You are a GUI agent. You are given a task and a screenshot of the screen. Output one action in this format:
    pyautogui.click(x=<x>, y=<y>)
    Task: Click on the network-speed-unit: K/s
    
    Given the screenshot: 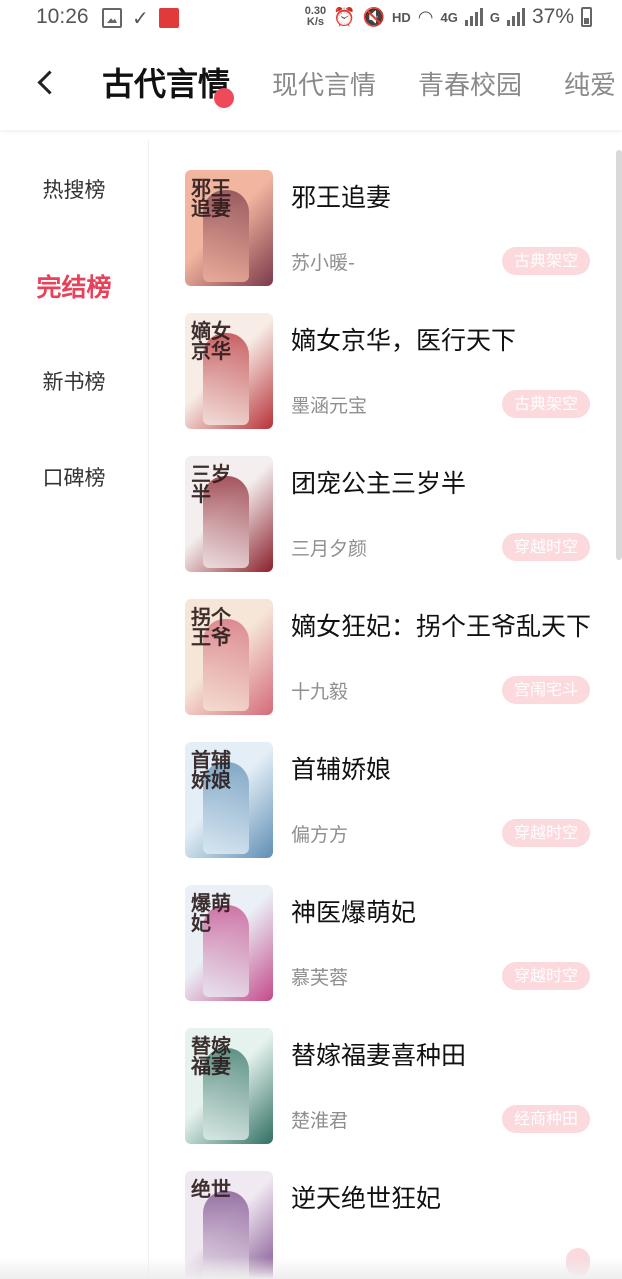 What is the action you would take?
    pyautogui.click(x=315, y=22)
    